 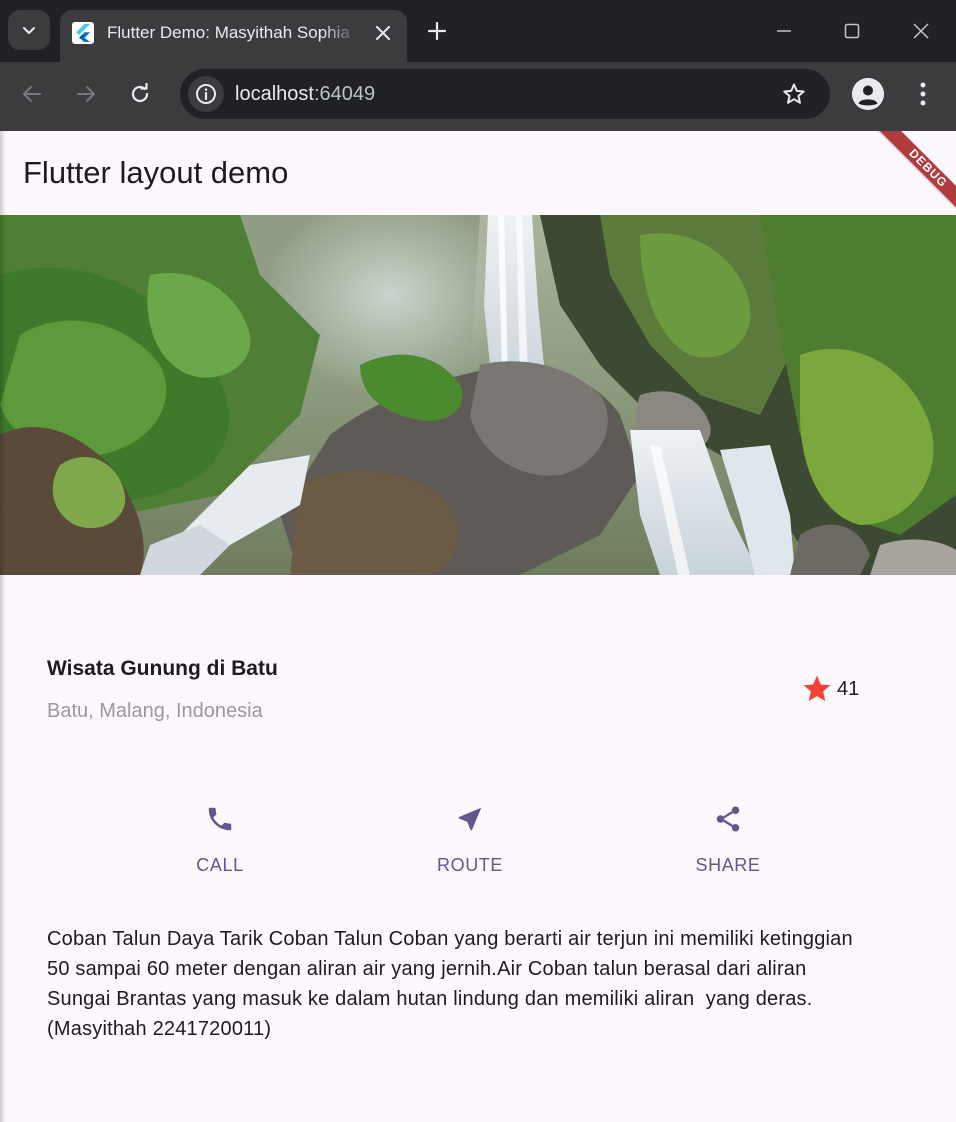 I want to click on window-edge-shadow, so click(x=3, y=626).